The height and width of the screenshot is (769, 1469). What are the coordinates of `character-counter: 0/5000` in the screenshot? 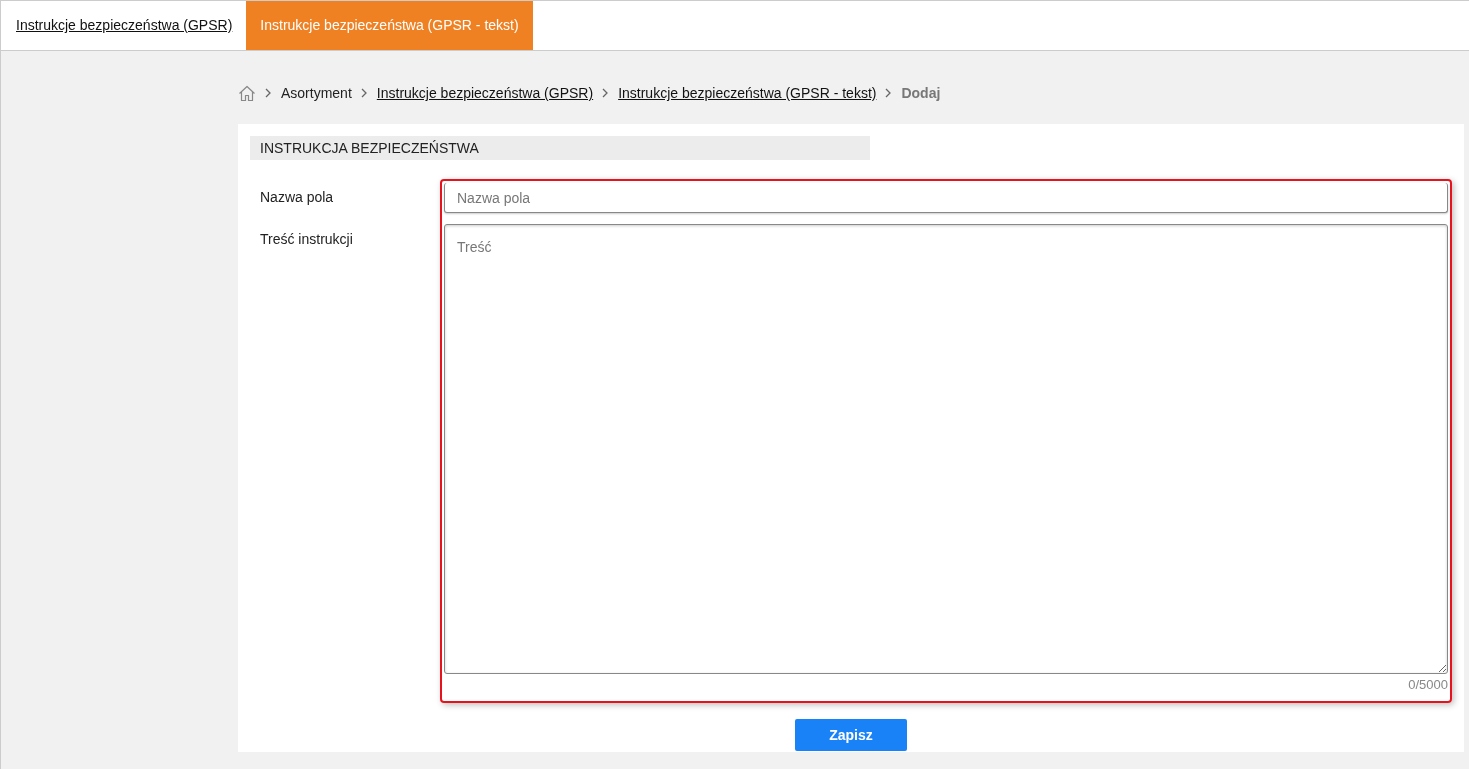 It's located at (1428, 685).